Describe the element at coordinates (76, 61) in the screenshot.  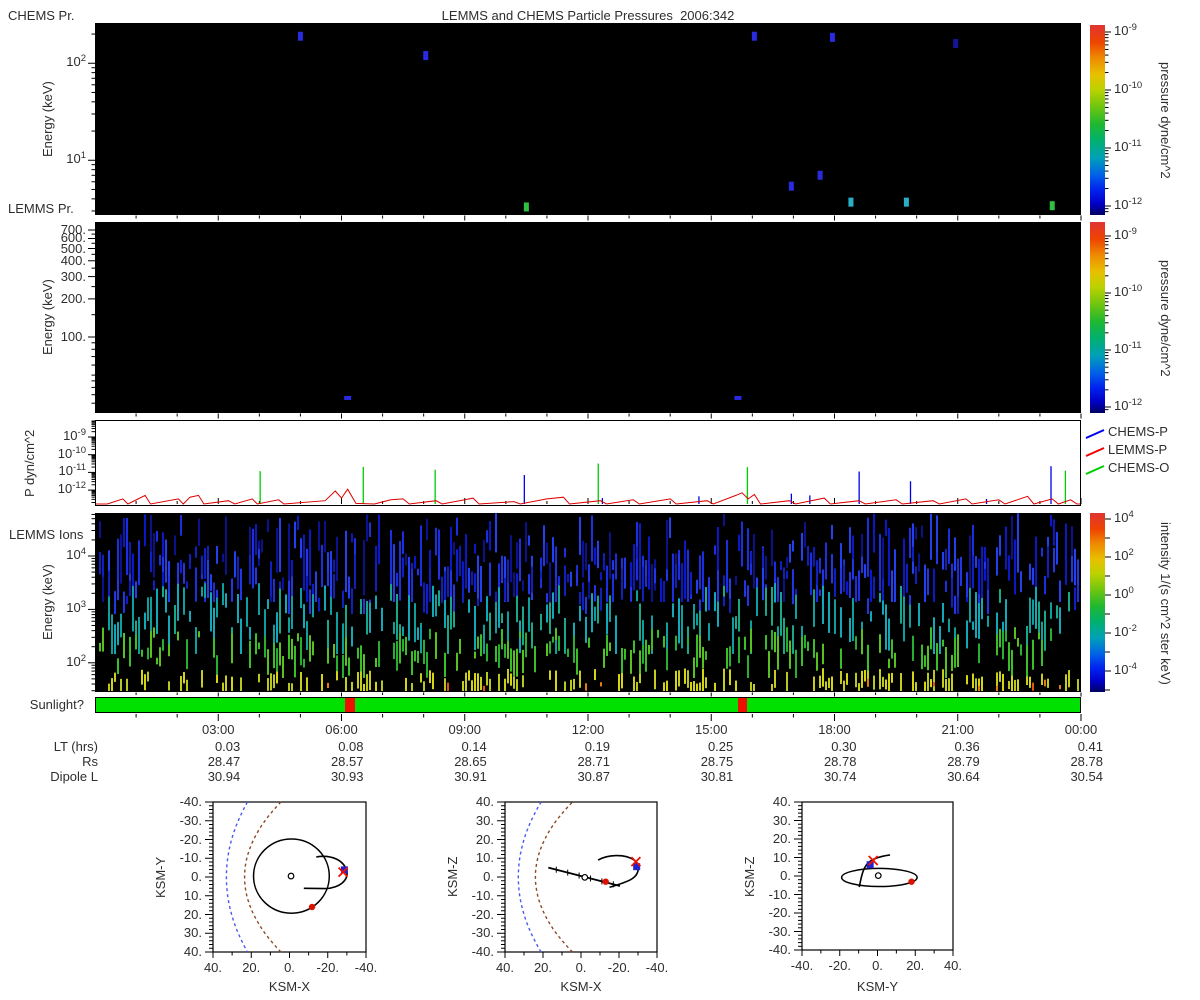
I see `p1-ytick-label: 102` at that location.